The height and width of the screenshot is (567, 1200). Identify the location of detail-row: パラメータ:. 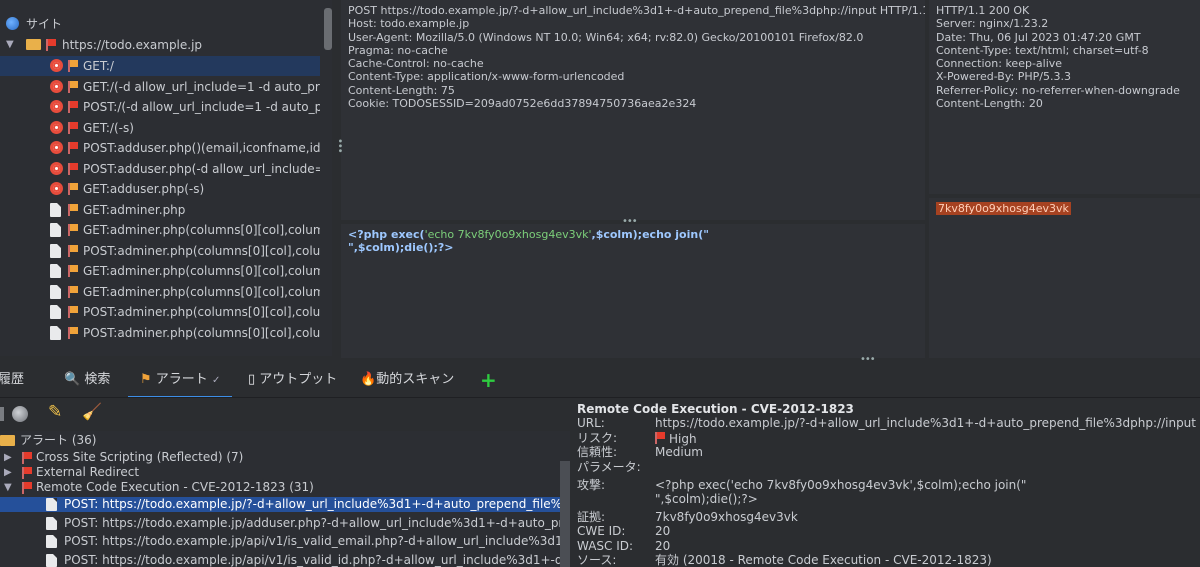
(887, 467).